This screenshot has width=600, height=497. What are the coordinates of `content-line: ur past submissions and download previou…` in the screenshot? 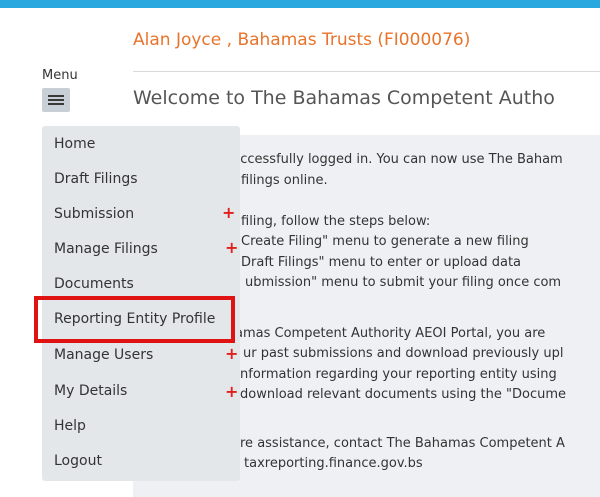 It's located at (403, 353).